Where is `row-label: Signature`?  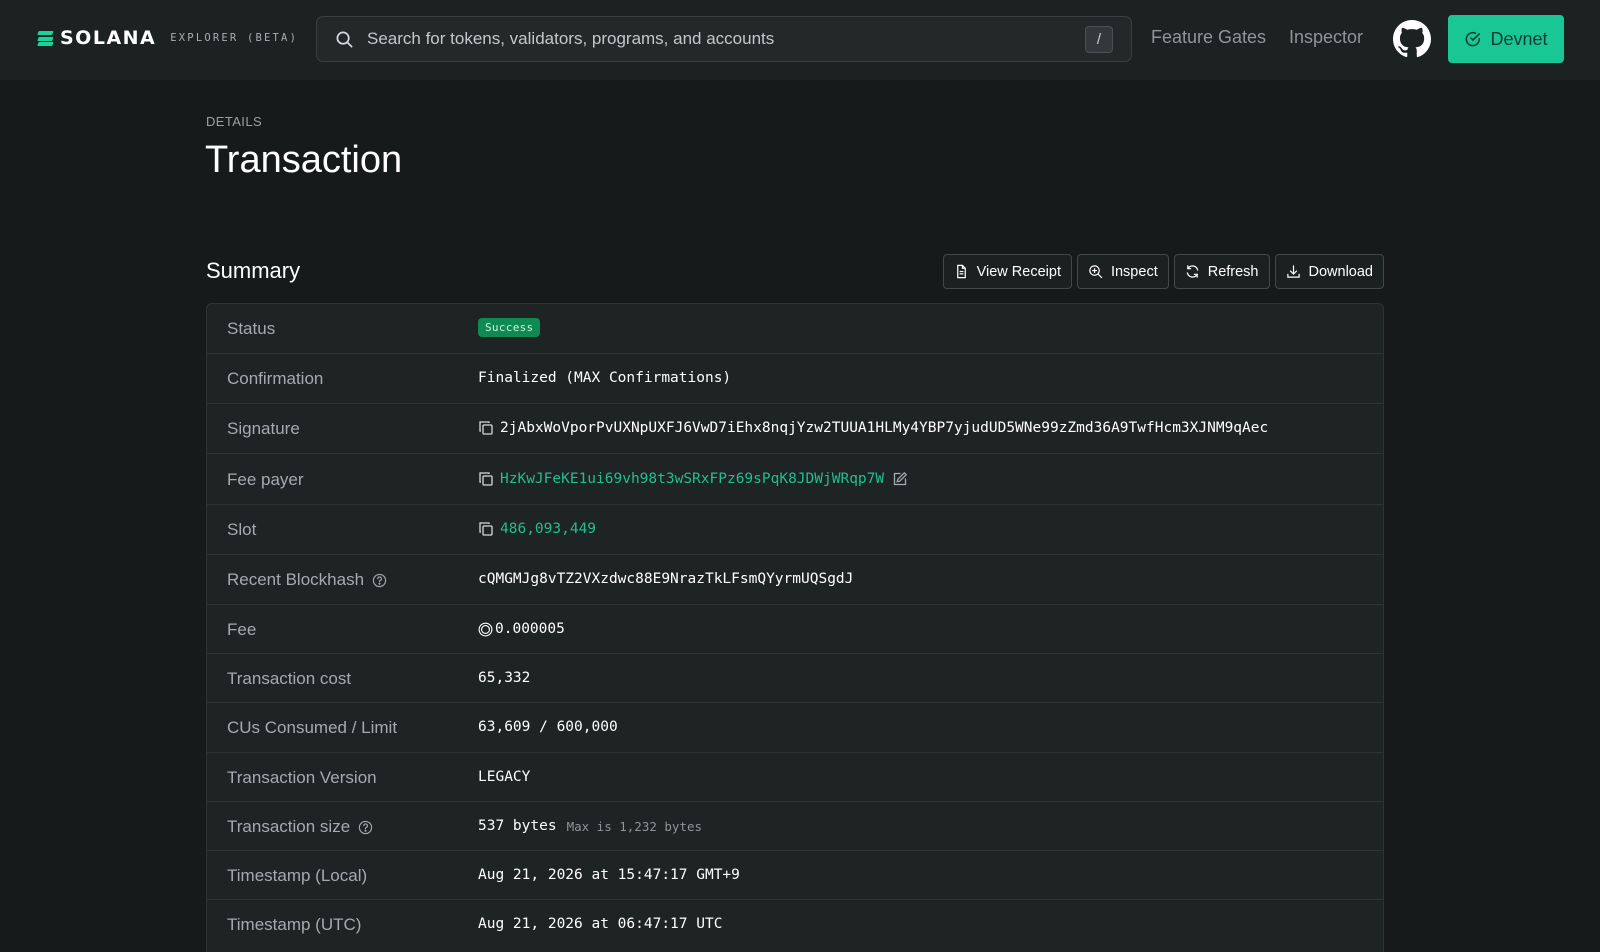
row-label: Signature is located at coordinates (263, 428).